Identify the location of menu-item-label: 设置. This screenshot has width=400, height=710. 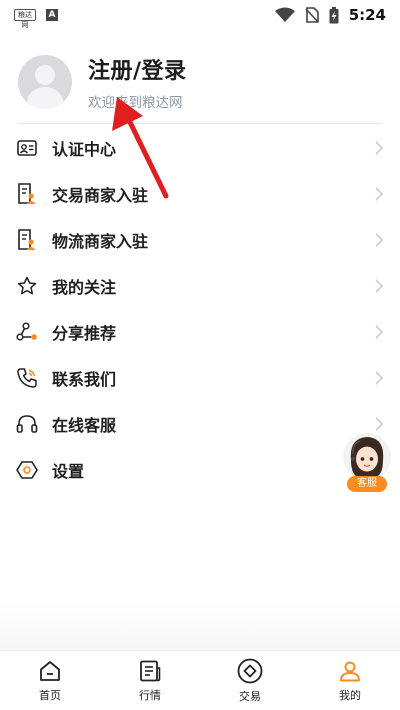
(68, 471).